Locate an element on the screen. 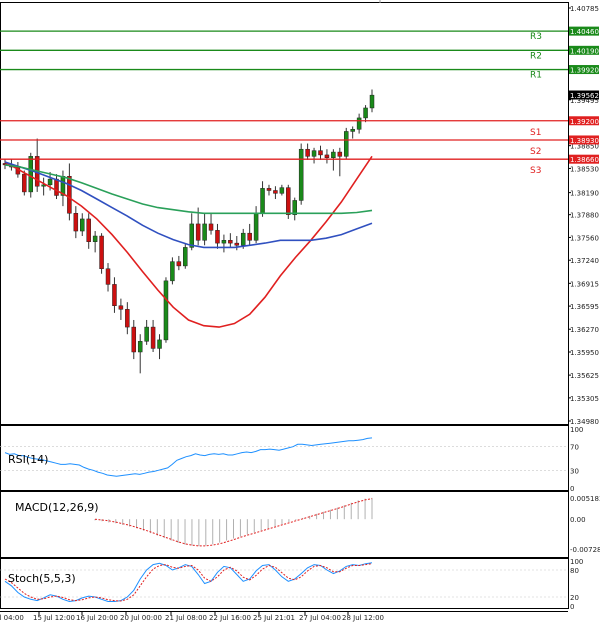 The height and width of the screenshot is (626, 600). level-price-tag-label: 1.39200 is located at coordinates (584, 122).